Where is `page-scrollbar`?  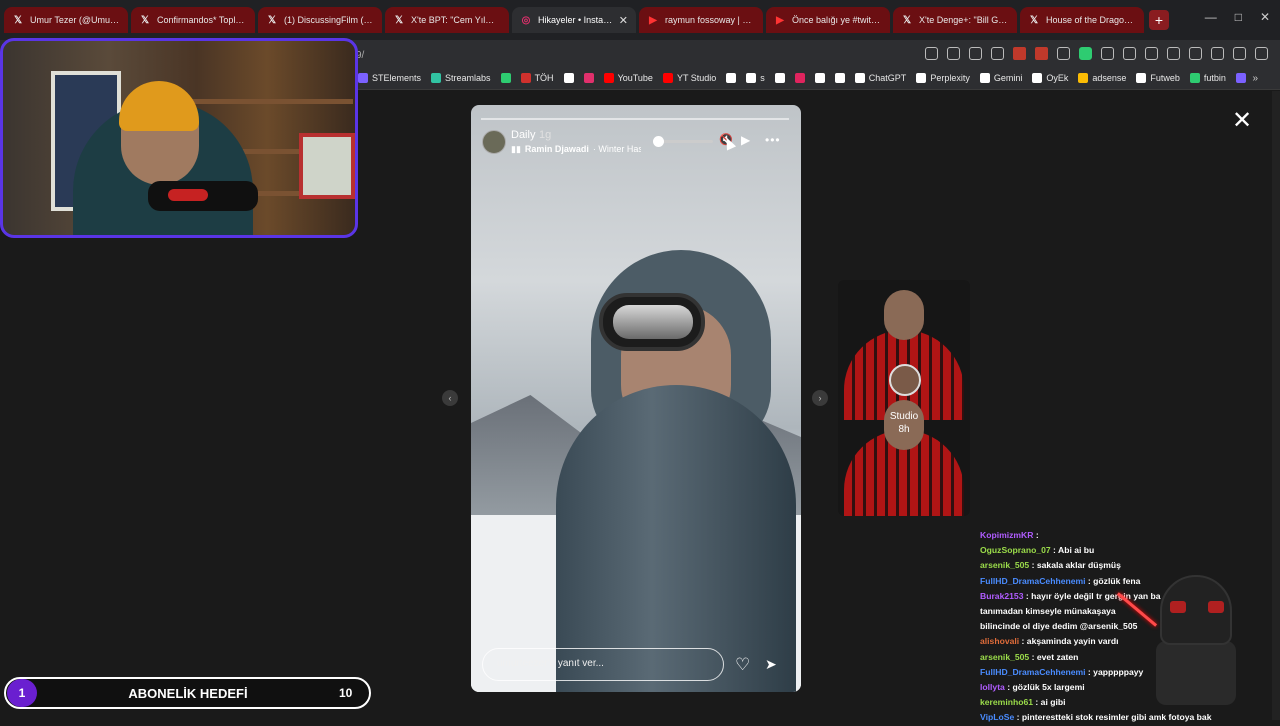 page-scrollbar is located at coordinates (1276, 405).